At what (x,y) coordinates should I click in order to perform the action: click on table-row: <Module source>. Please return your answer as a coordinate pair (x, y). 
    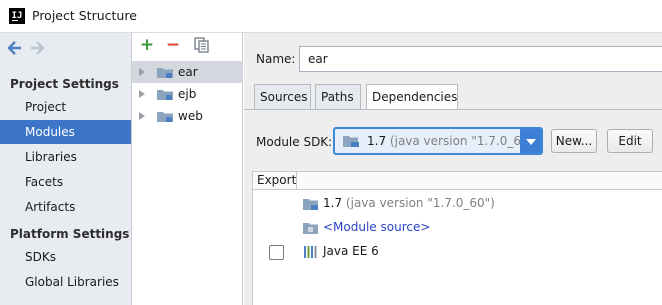
    Looking at the image, I should click on (457, 228).